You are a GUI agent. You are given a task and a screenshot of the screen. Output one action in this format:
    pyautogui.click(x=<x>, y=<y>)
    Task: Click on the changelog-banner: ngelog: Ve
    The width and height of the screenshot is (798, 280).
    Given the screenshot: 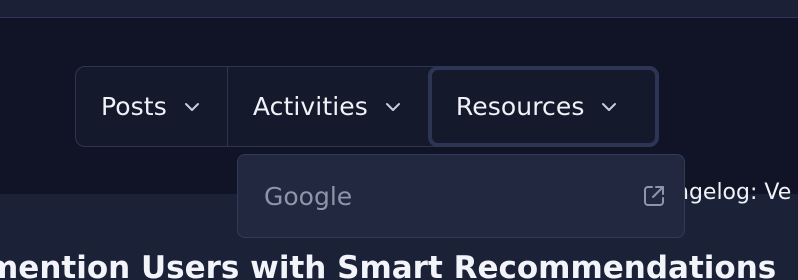 What is the action you would take?
    pyautogui.click(x=733, y=192)
    